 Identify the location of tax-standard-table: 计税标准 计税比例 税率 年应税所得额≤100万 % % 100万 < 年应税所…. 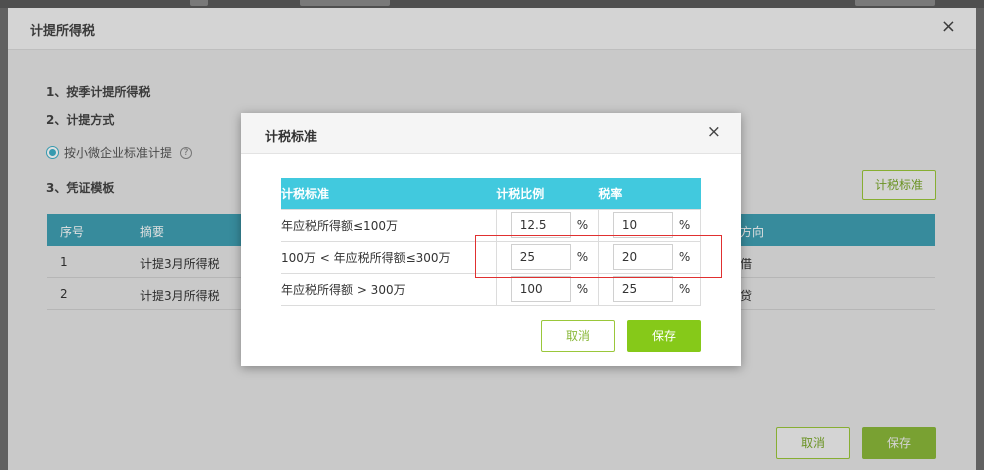
(491, 242).